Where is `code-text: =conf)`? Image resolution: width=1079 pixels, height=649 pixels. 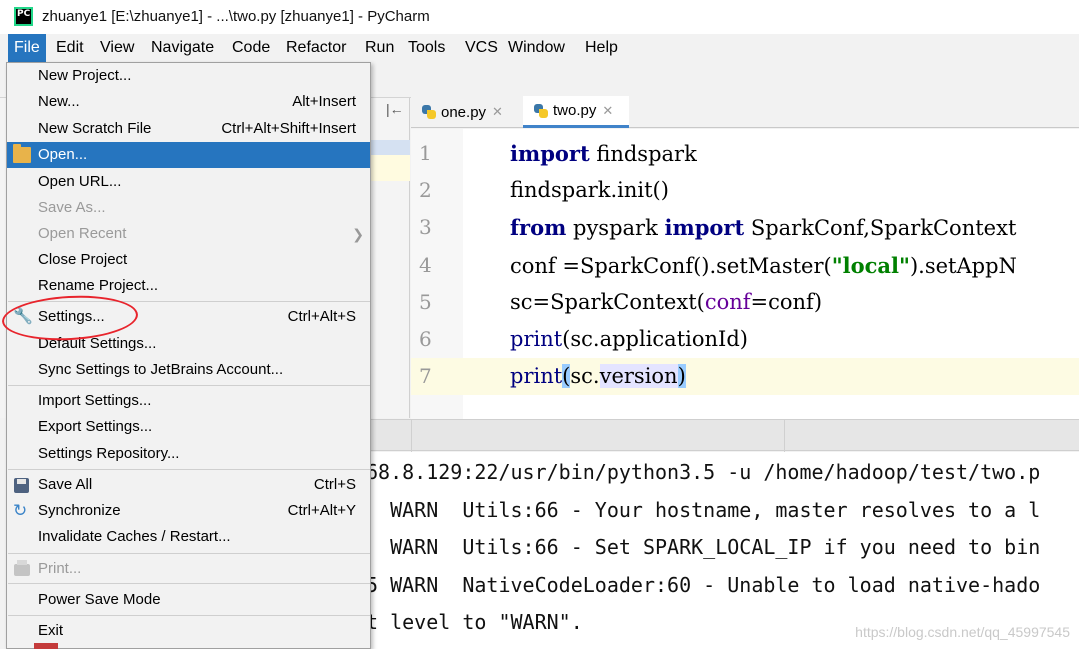
code-text: =conf) is located at coordinates (786, 302).